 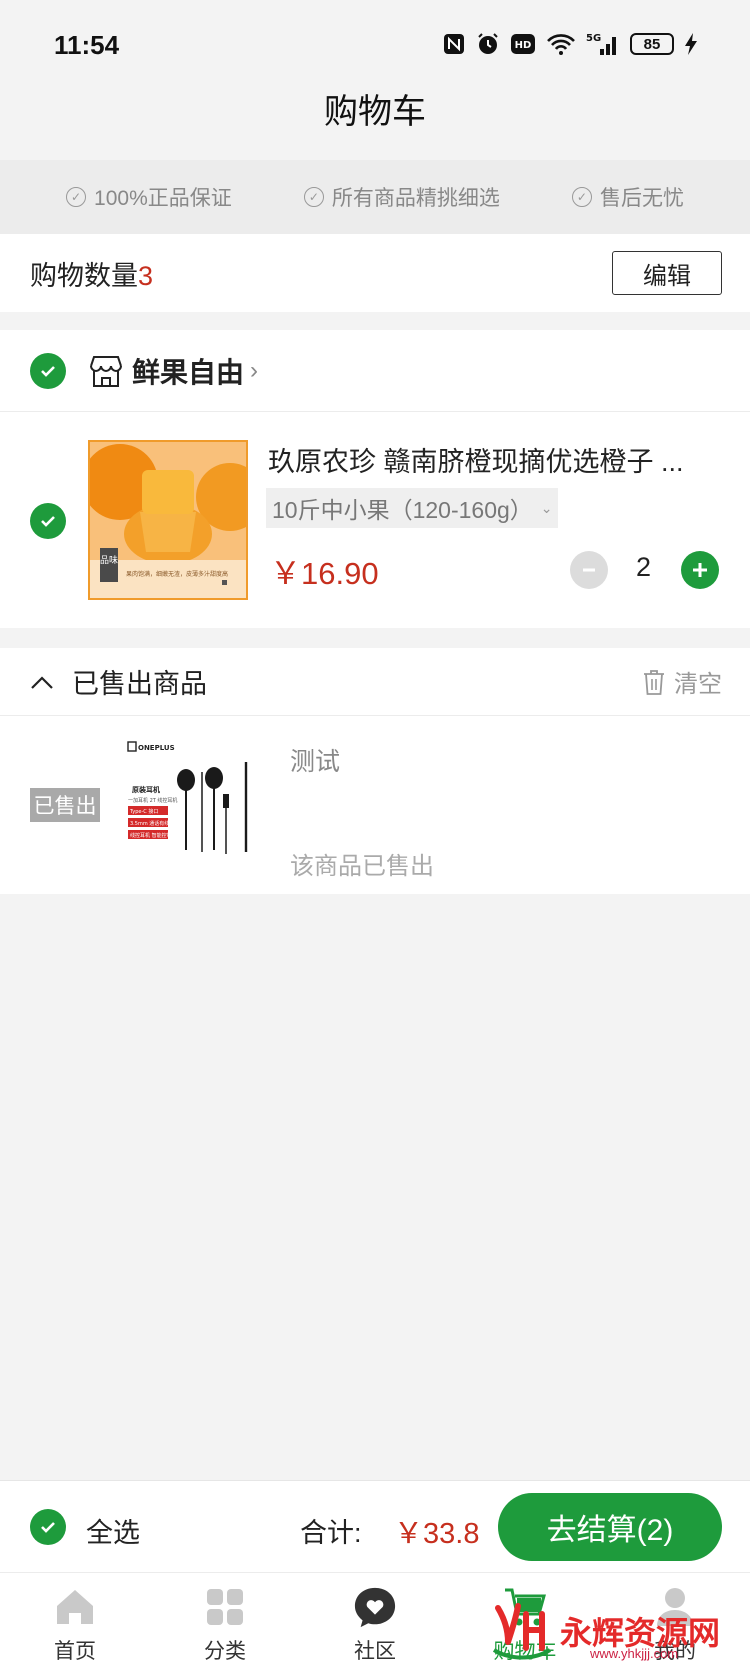 I want to click on cart-count: 购物数量3, so click(x=91, y=273).